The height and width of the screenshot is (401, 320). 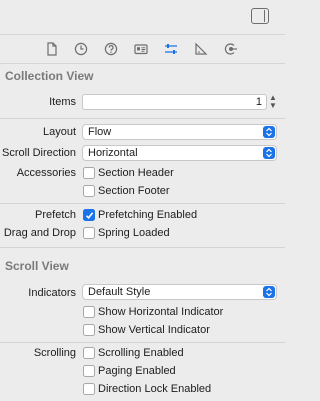 I want to click on paging-enabled-label: Paging Enabled, so click(x=137, y=371).